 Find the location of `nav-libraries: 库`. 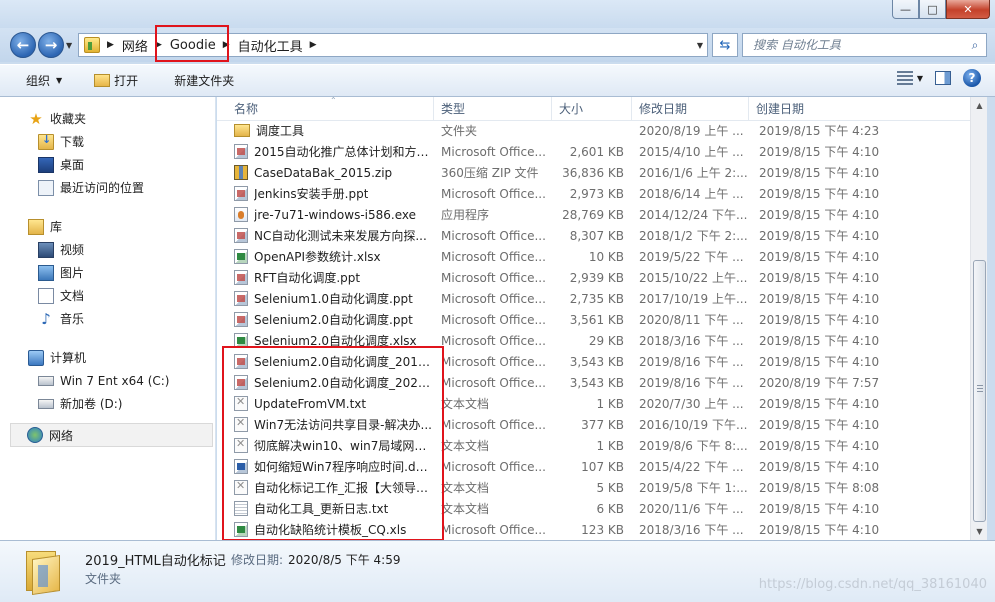

nav-libraries: 库 is located at coordinates (107, 226).